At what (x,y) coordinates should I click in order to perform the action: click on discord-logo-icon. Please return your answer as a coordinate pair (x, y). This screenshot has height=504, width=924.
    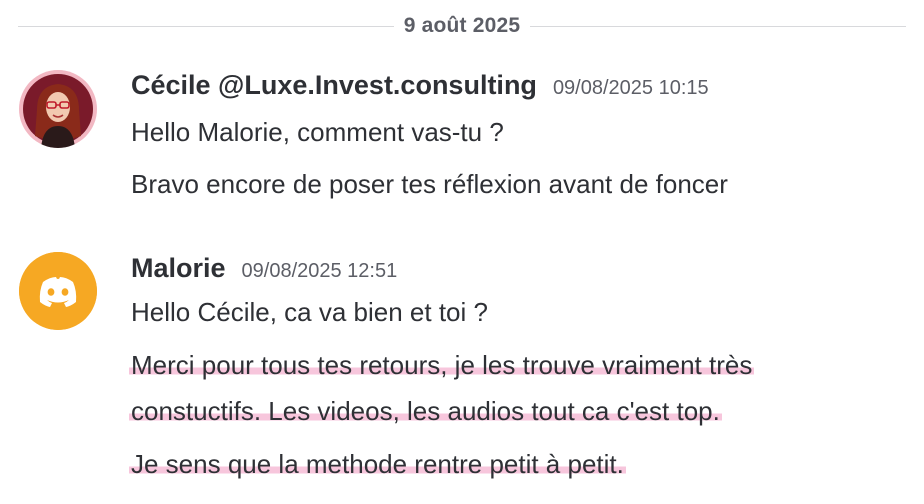
    Looking at the image, I should click on (58, 291).